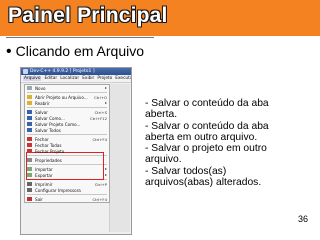 This screenshot has height=240, width=320. What do you see at coordinates (67, 151) in the screenshot?
I see `menu-item-fechar-projeto: Fechar Projeto` at bounding box center [67, 151].